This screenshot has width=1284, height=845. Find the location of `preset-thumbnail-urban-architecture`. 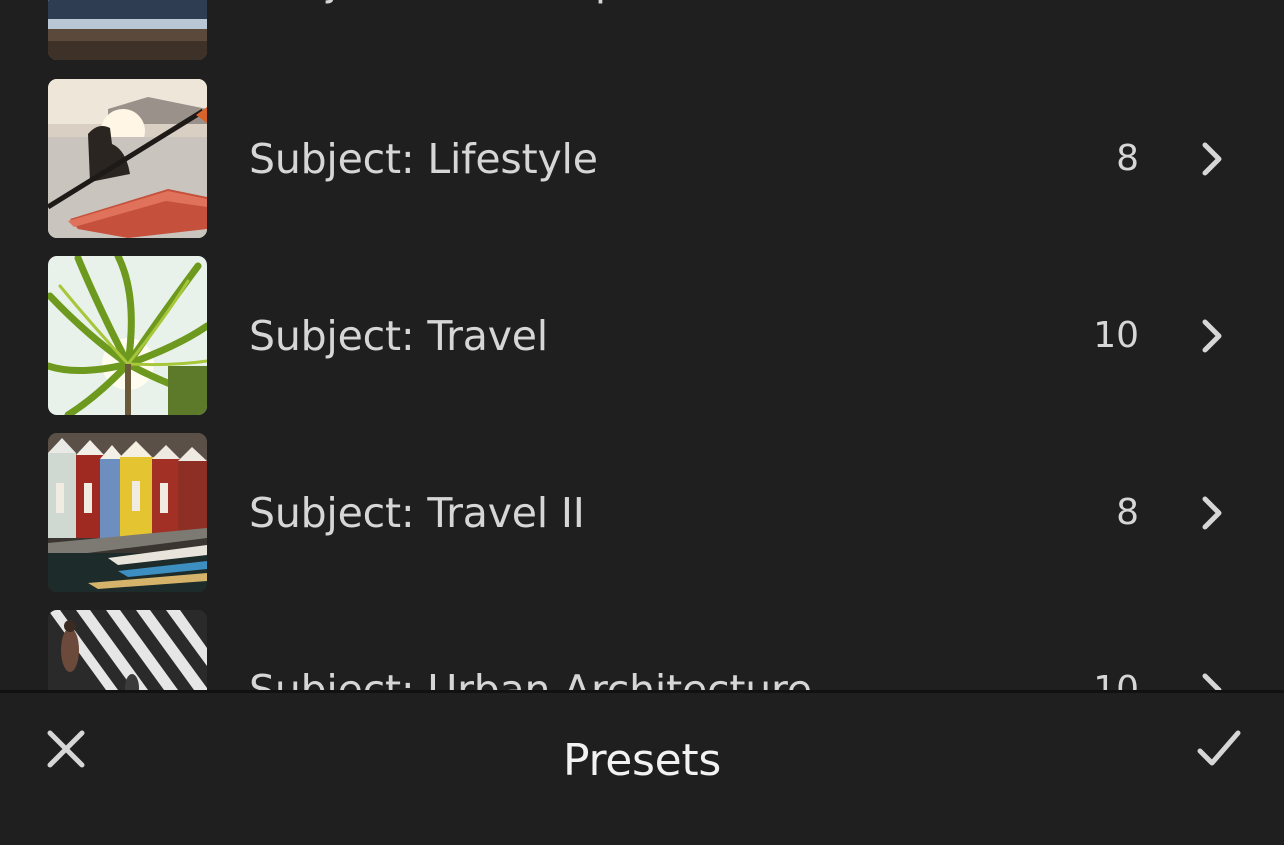

preset-thumbnail-urban-architecture is located at coordinates (127, 650).